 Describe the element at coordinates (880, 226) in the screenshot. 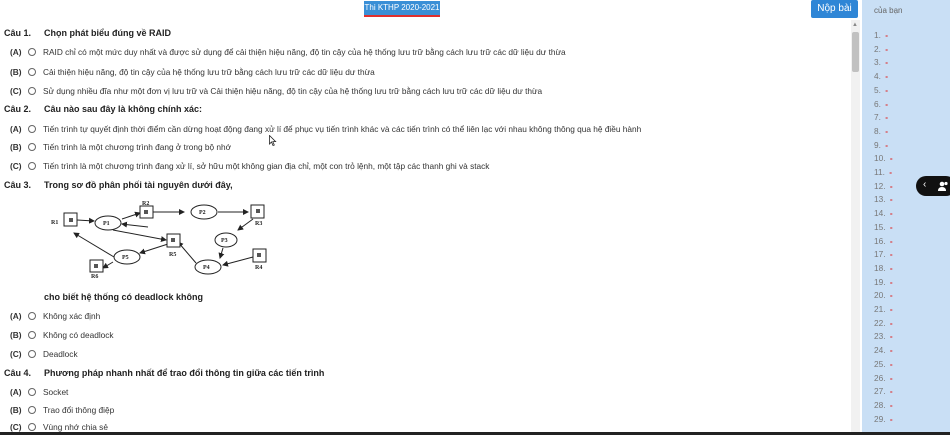

I see `answer-item-number: 15.` at that location.